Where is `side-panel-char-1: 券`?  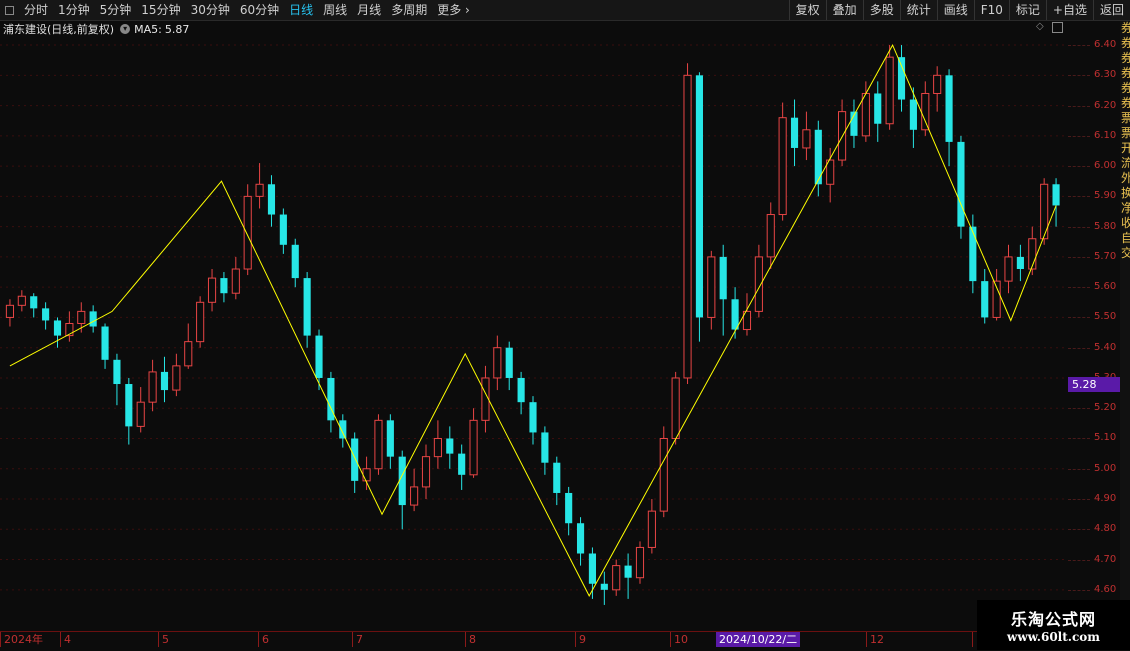 side-panel-char-1: 券 is located at coordinates (1125, 43).